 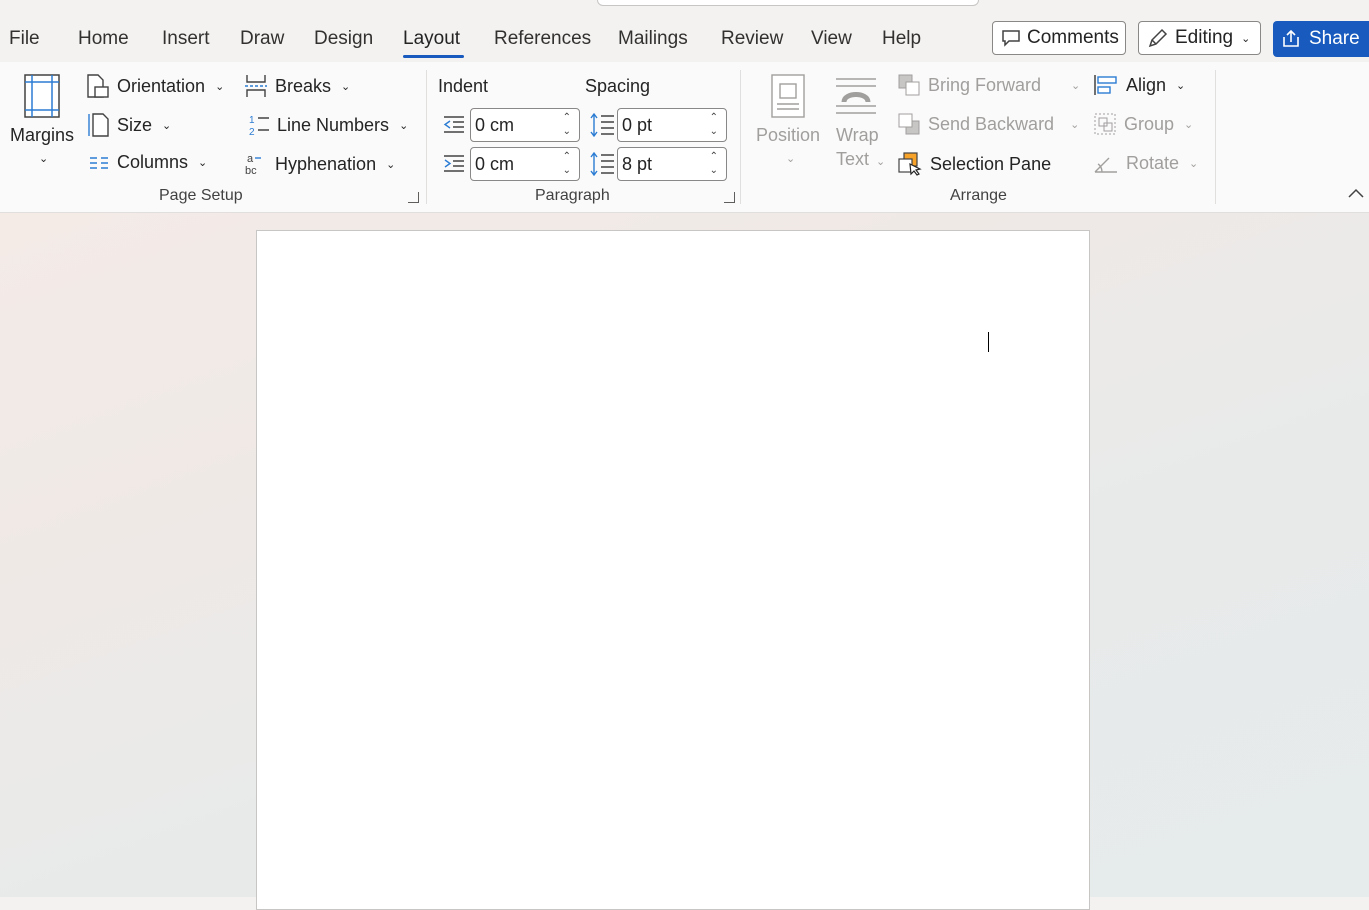 What do you see at coordinates (343, 39) in the screenshot?
I see `tab-design: Design` at bounding box center [343, 39].